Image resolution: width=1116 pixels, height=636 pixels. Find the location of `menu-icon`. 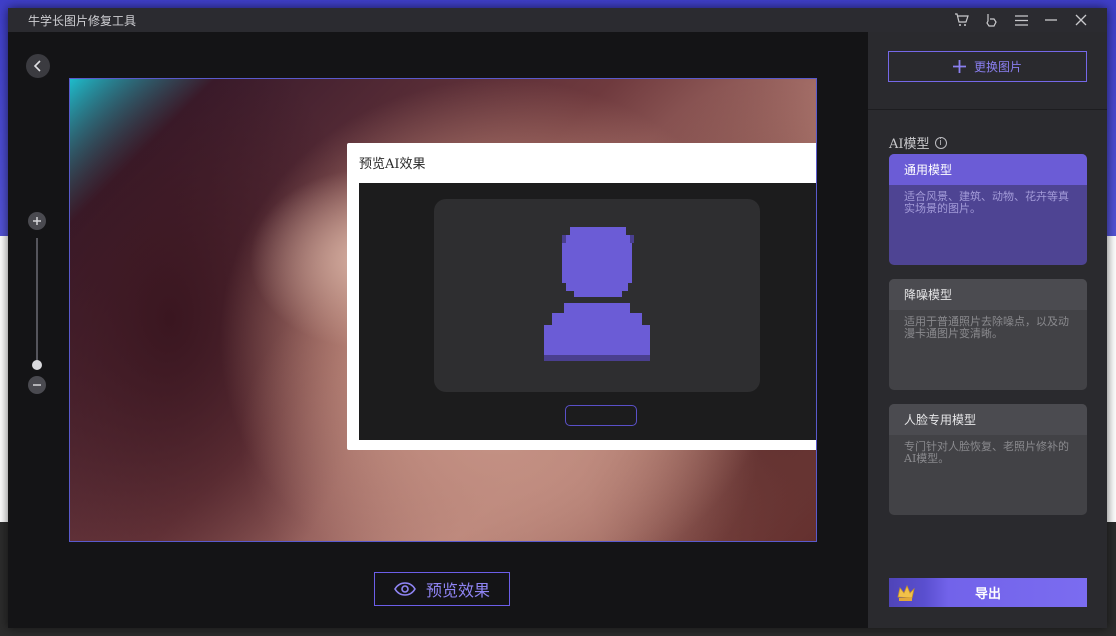

menu-icon is located at coordinates (1021, 20).